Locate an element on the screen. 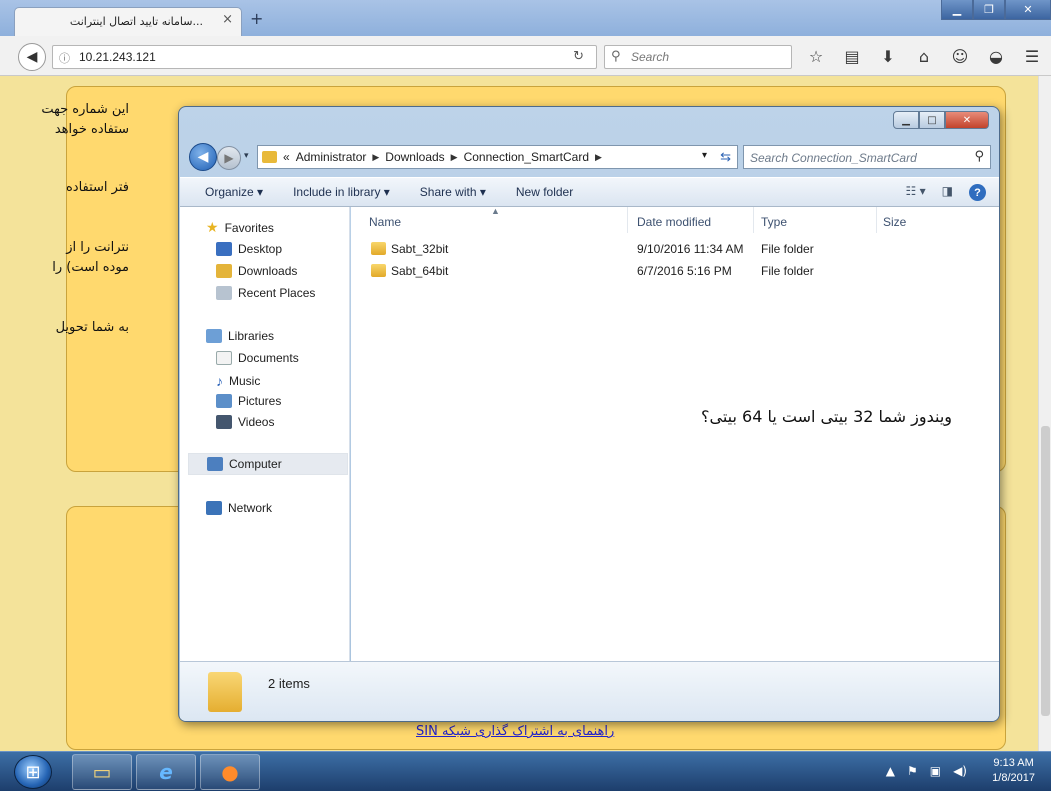 This screenshot has height=791, width=1051. close-button: ✕ is located at coordinates (1028, 10).